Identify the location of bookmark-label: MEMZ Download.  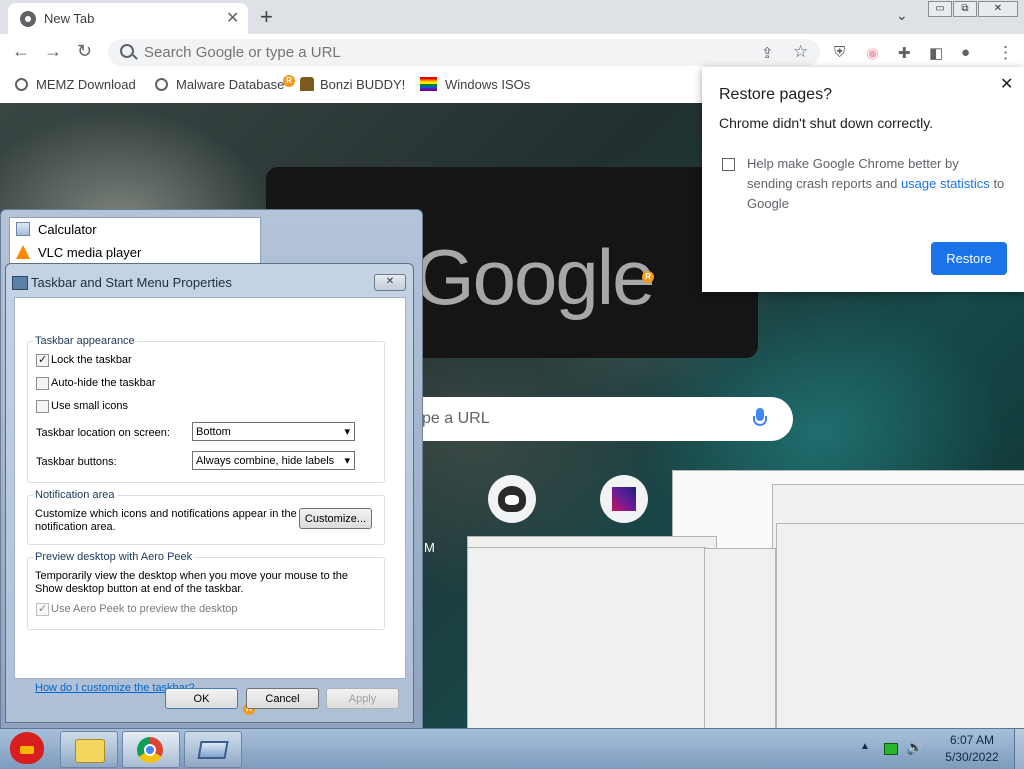
(86, 84).